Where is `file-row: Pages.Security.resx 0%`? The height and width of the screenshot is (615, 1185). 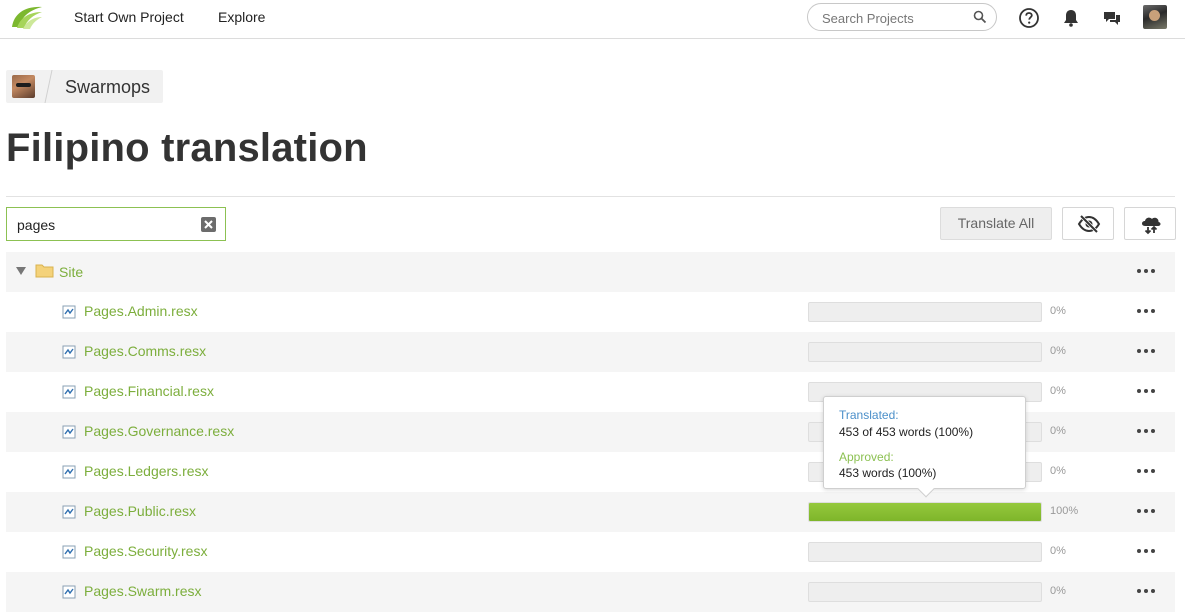 file-row: Pages.Security.resx 0% is located at coordinates (590, 552).